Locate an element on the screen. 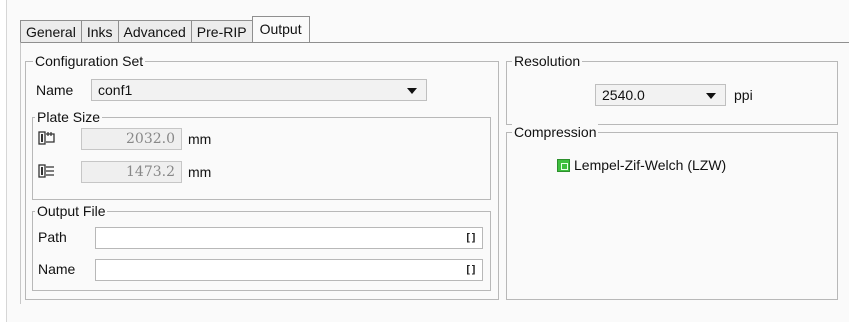 This screenshot has height=322, width=849. tab-bar: General Inks Advanced Pre-RIP Output is located at coordinates (165, 29).